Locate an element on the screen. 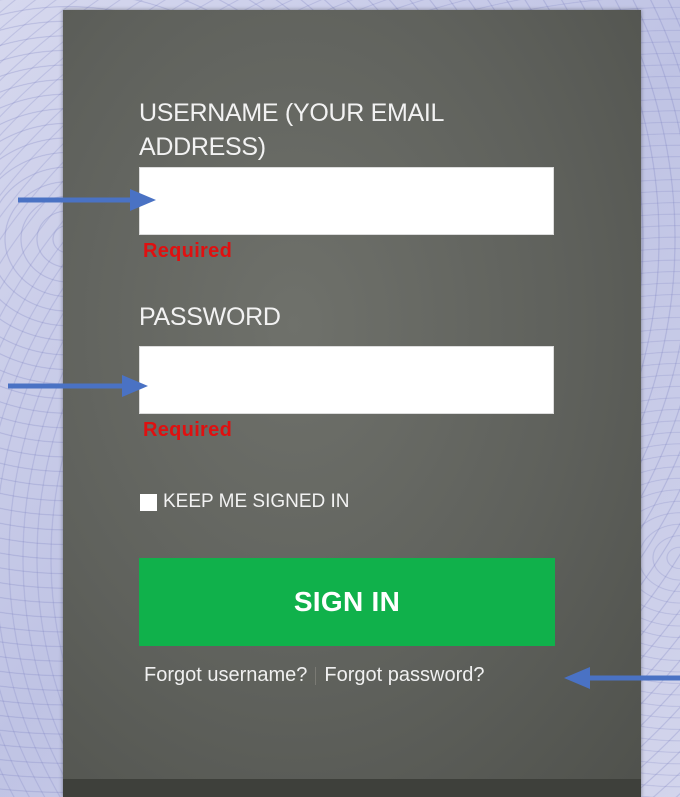  password-input is located at coordinates (346, 380).